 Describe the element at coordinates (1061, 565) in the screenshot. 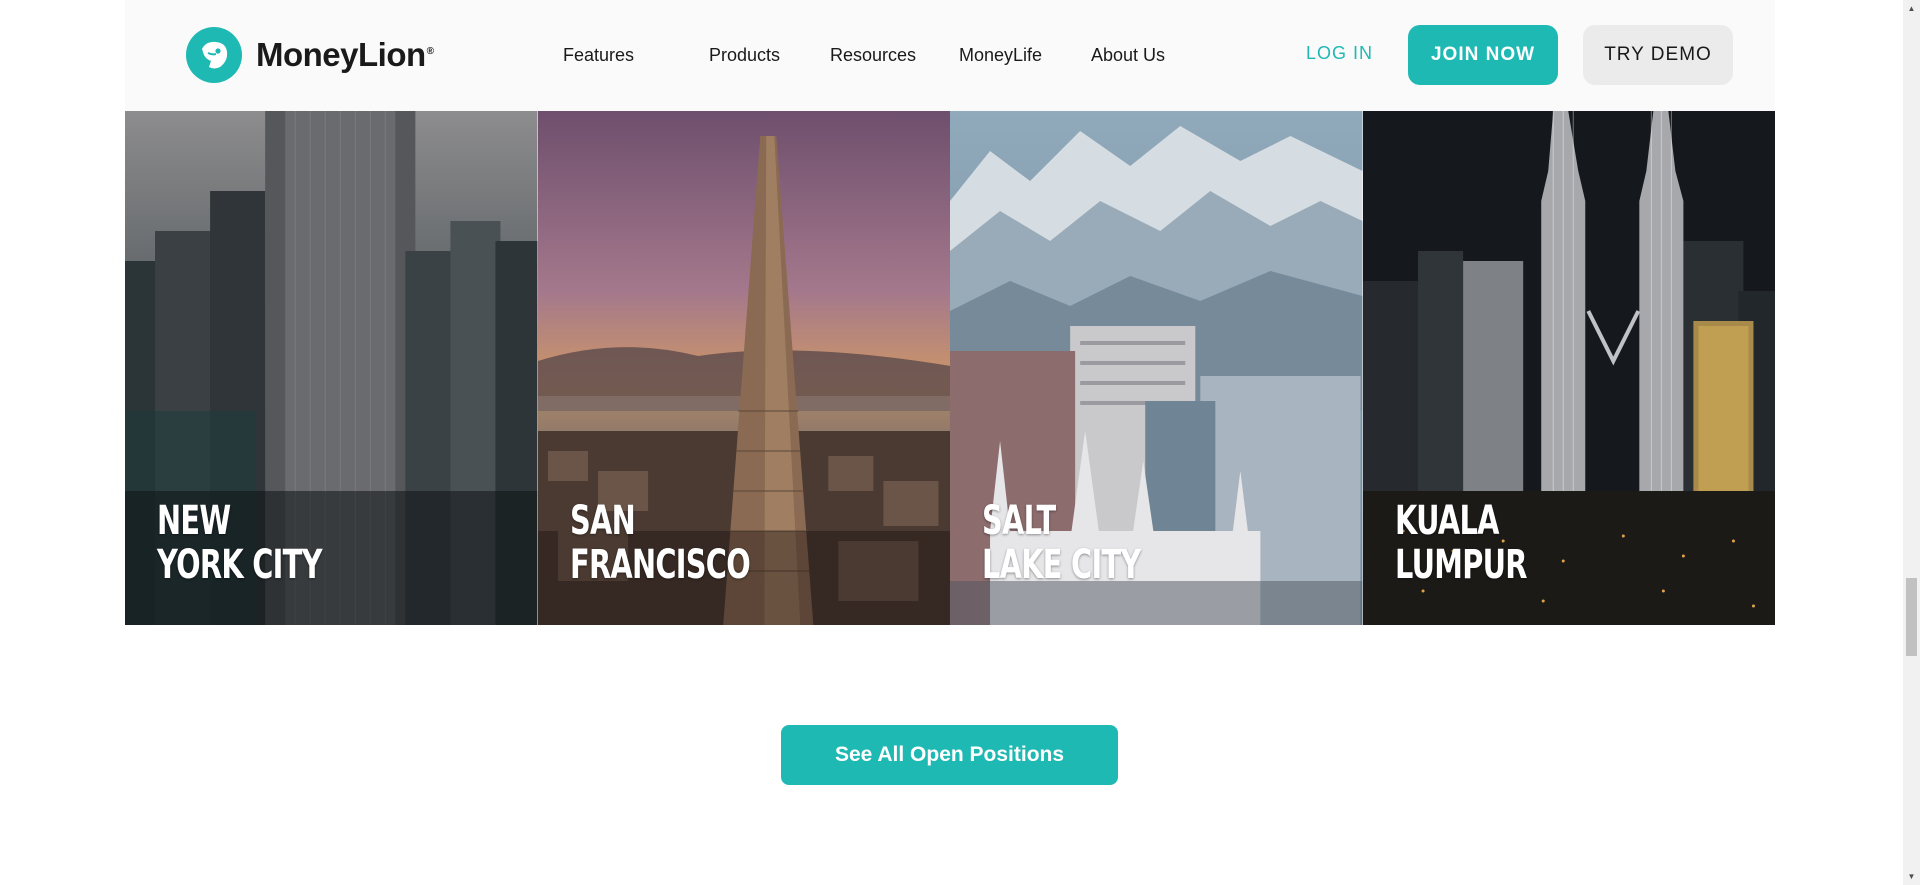

I see `city-name-line2: LAKE CITY` at that location.